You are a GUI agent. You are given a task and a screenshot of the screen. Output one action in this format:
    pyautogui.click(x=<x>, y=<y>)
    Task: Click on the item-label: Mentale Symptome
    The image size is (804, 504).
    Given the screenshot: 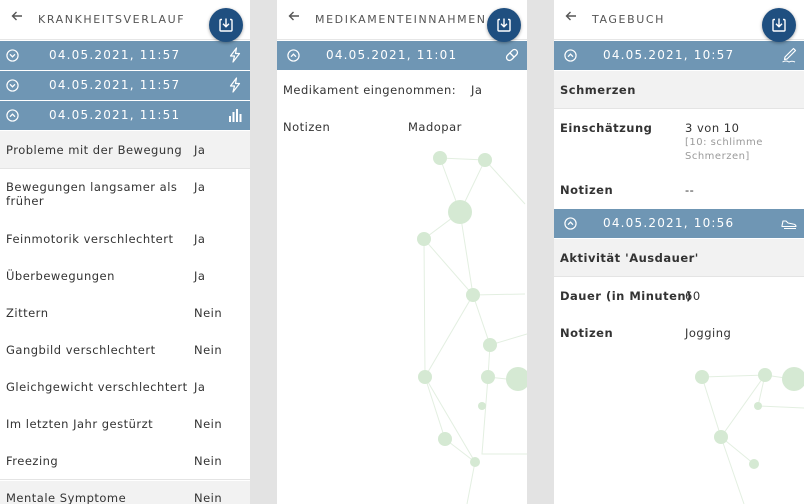 What is the action you would take?
    pyautogui.click(x=66, y=497)
    